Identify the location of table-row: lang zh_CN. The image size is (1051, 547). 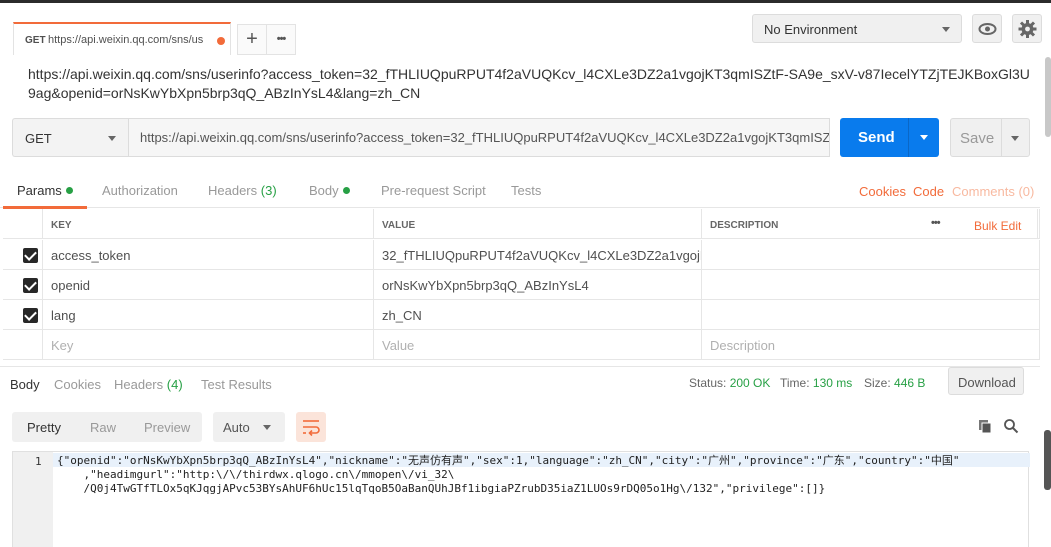
(521, 315).